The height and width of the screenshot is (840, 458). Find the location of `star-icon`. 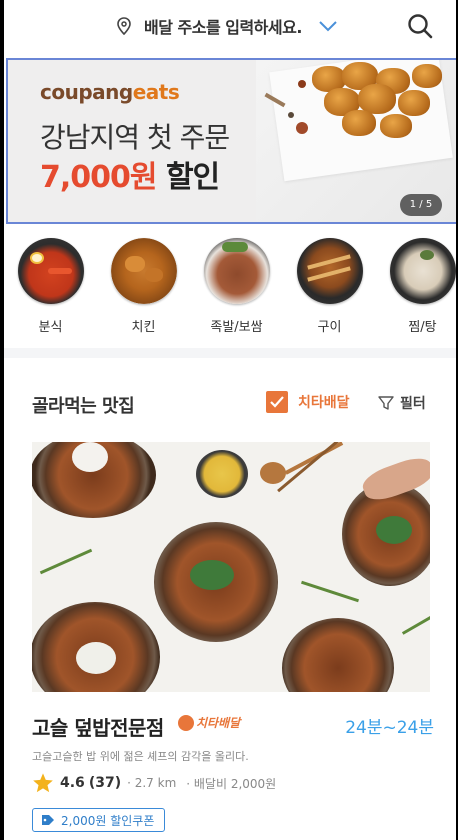

star-icon is located at coordinates (43, 783).